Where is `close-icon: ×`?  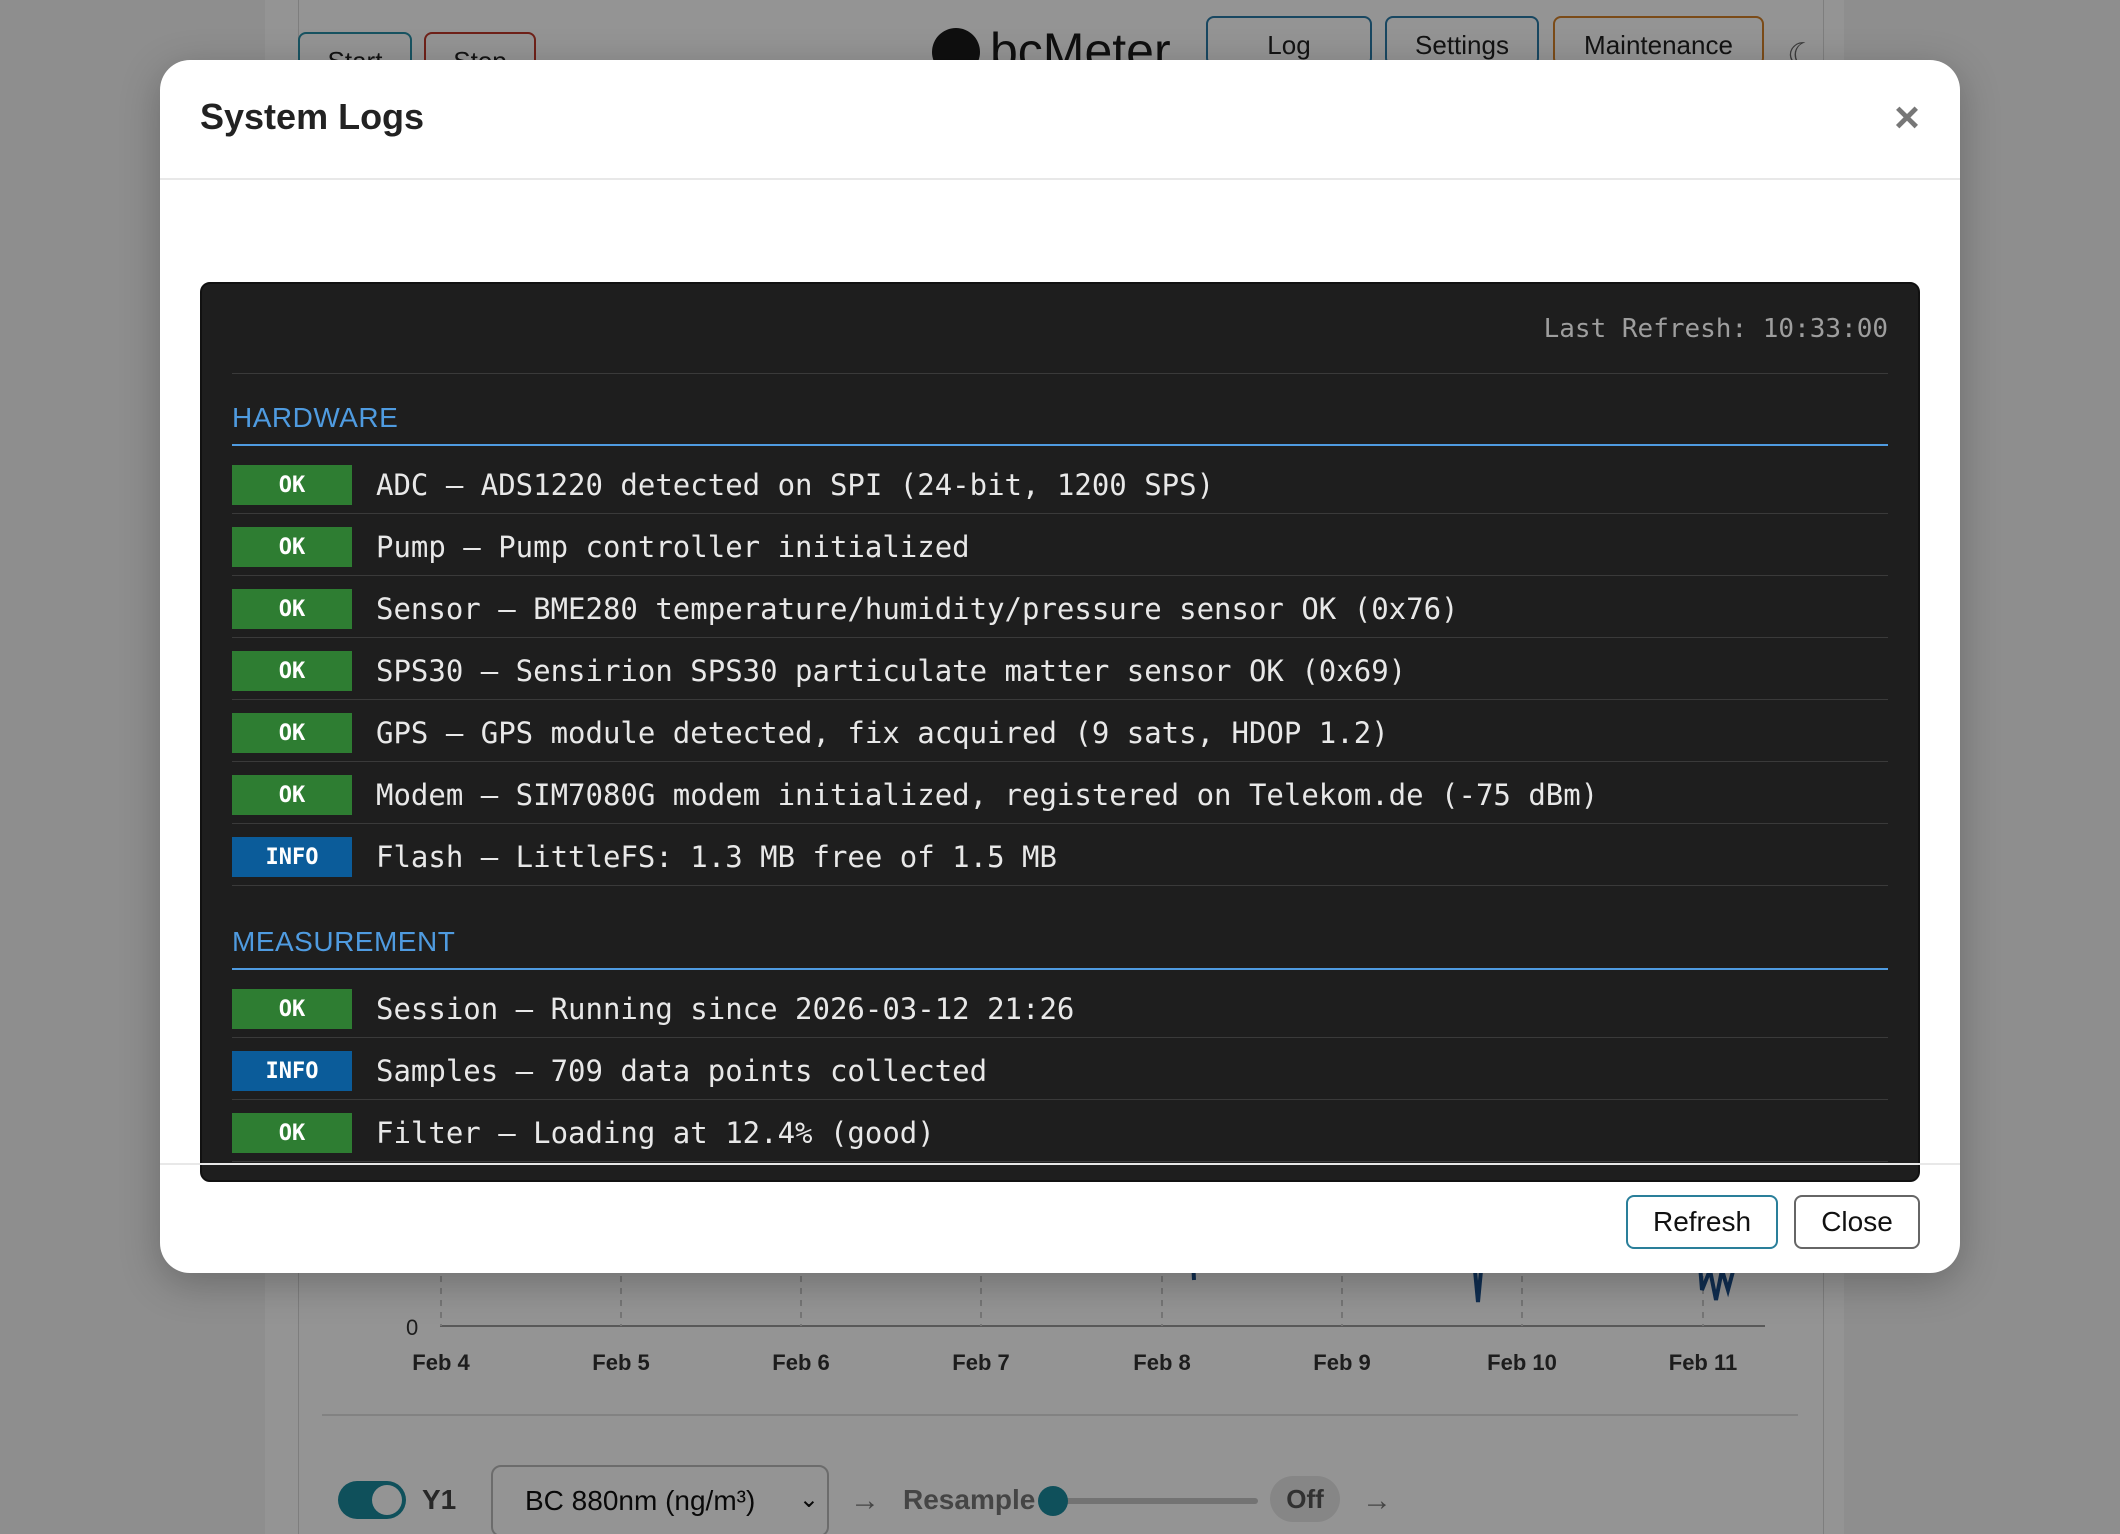
close-icon: × is located at coordinates (1907, 121).